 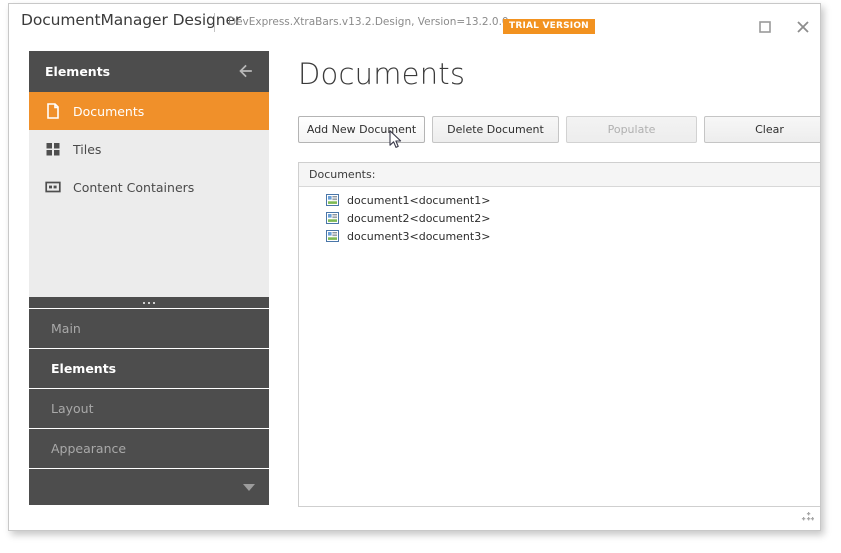 What do you see at coordinates (382, 74) in the screenshot?
I see `page-title: Documents` at bounding box center [382, 74].